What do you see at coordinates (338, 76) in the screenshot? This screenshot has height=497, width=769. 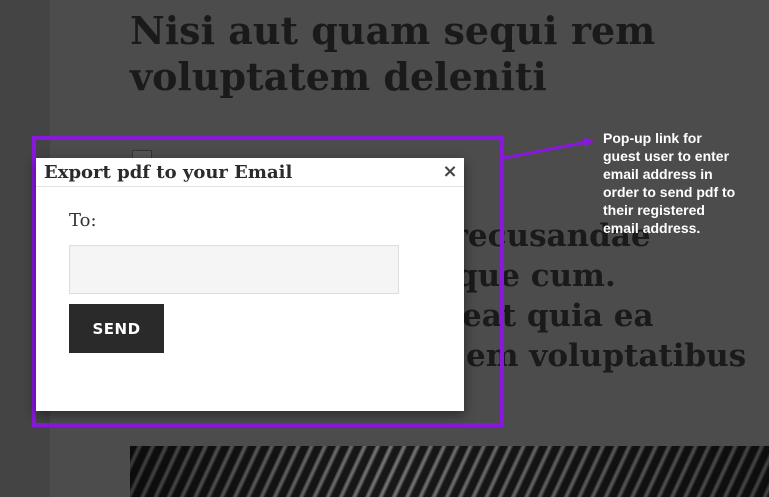 I see `article-title-line: voluptatem deleniti` at bounding box center [338, 76].